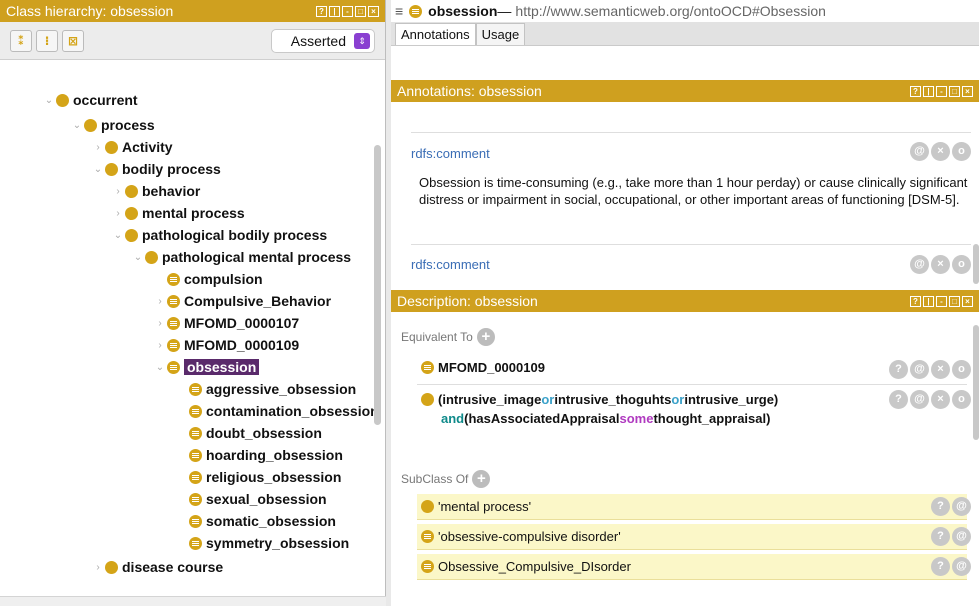  What do you see at coordinates (21, 40) in the screenshot?
I see `add-subclass-button: ⁑` at bounding box center [21, 40].